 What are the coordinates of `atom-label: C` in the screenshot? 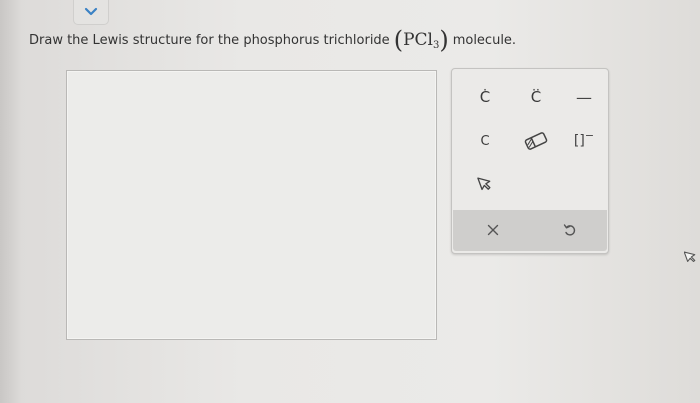 It's located at (485, 141).